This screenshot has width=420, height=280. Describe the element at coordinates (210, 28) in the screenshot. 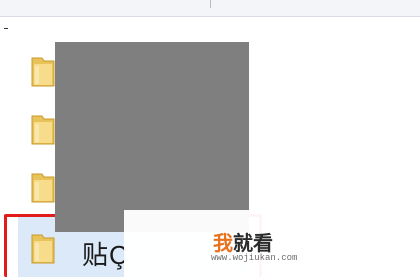

I see `address-strip` at that location.